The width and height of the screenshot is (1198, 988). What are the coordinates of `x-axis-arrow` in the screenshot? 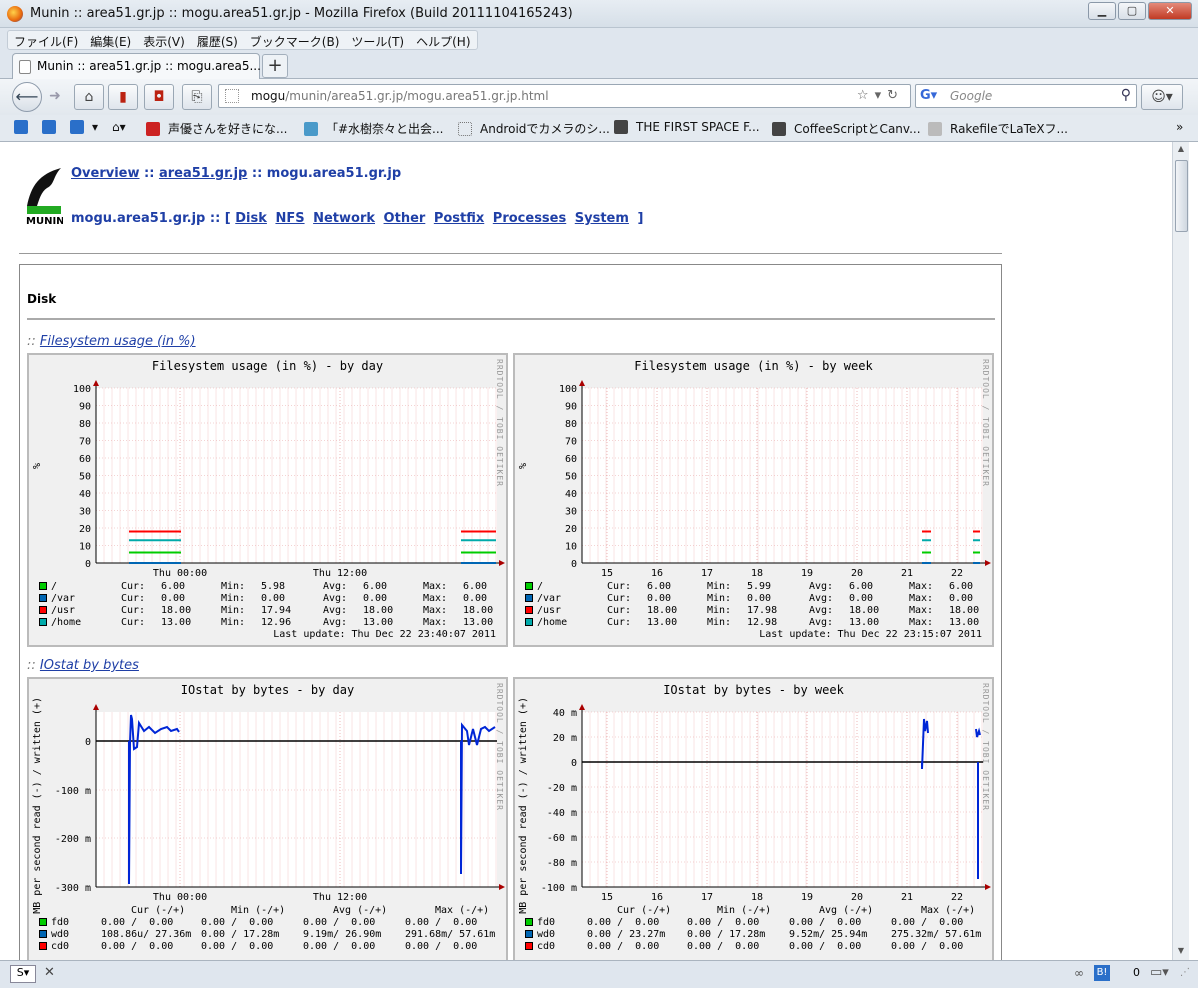 It's located at (502, 563).